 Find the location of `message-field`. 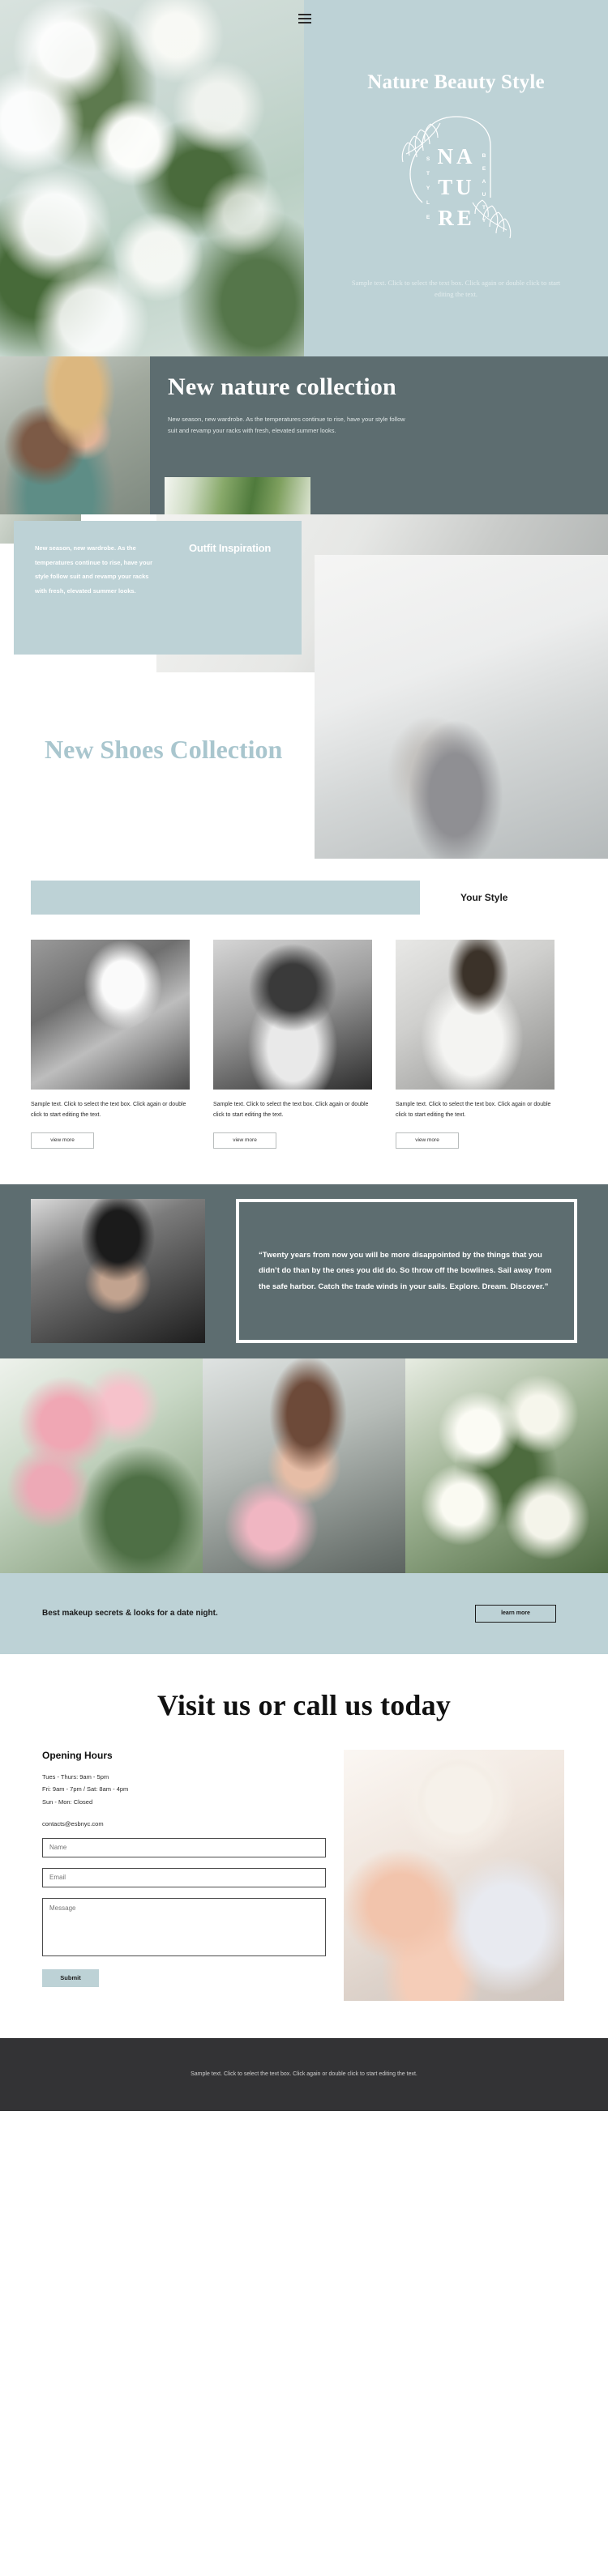

message-field is located at coordinates (184, 1927).